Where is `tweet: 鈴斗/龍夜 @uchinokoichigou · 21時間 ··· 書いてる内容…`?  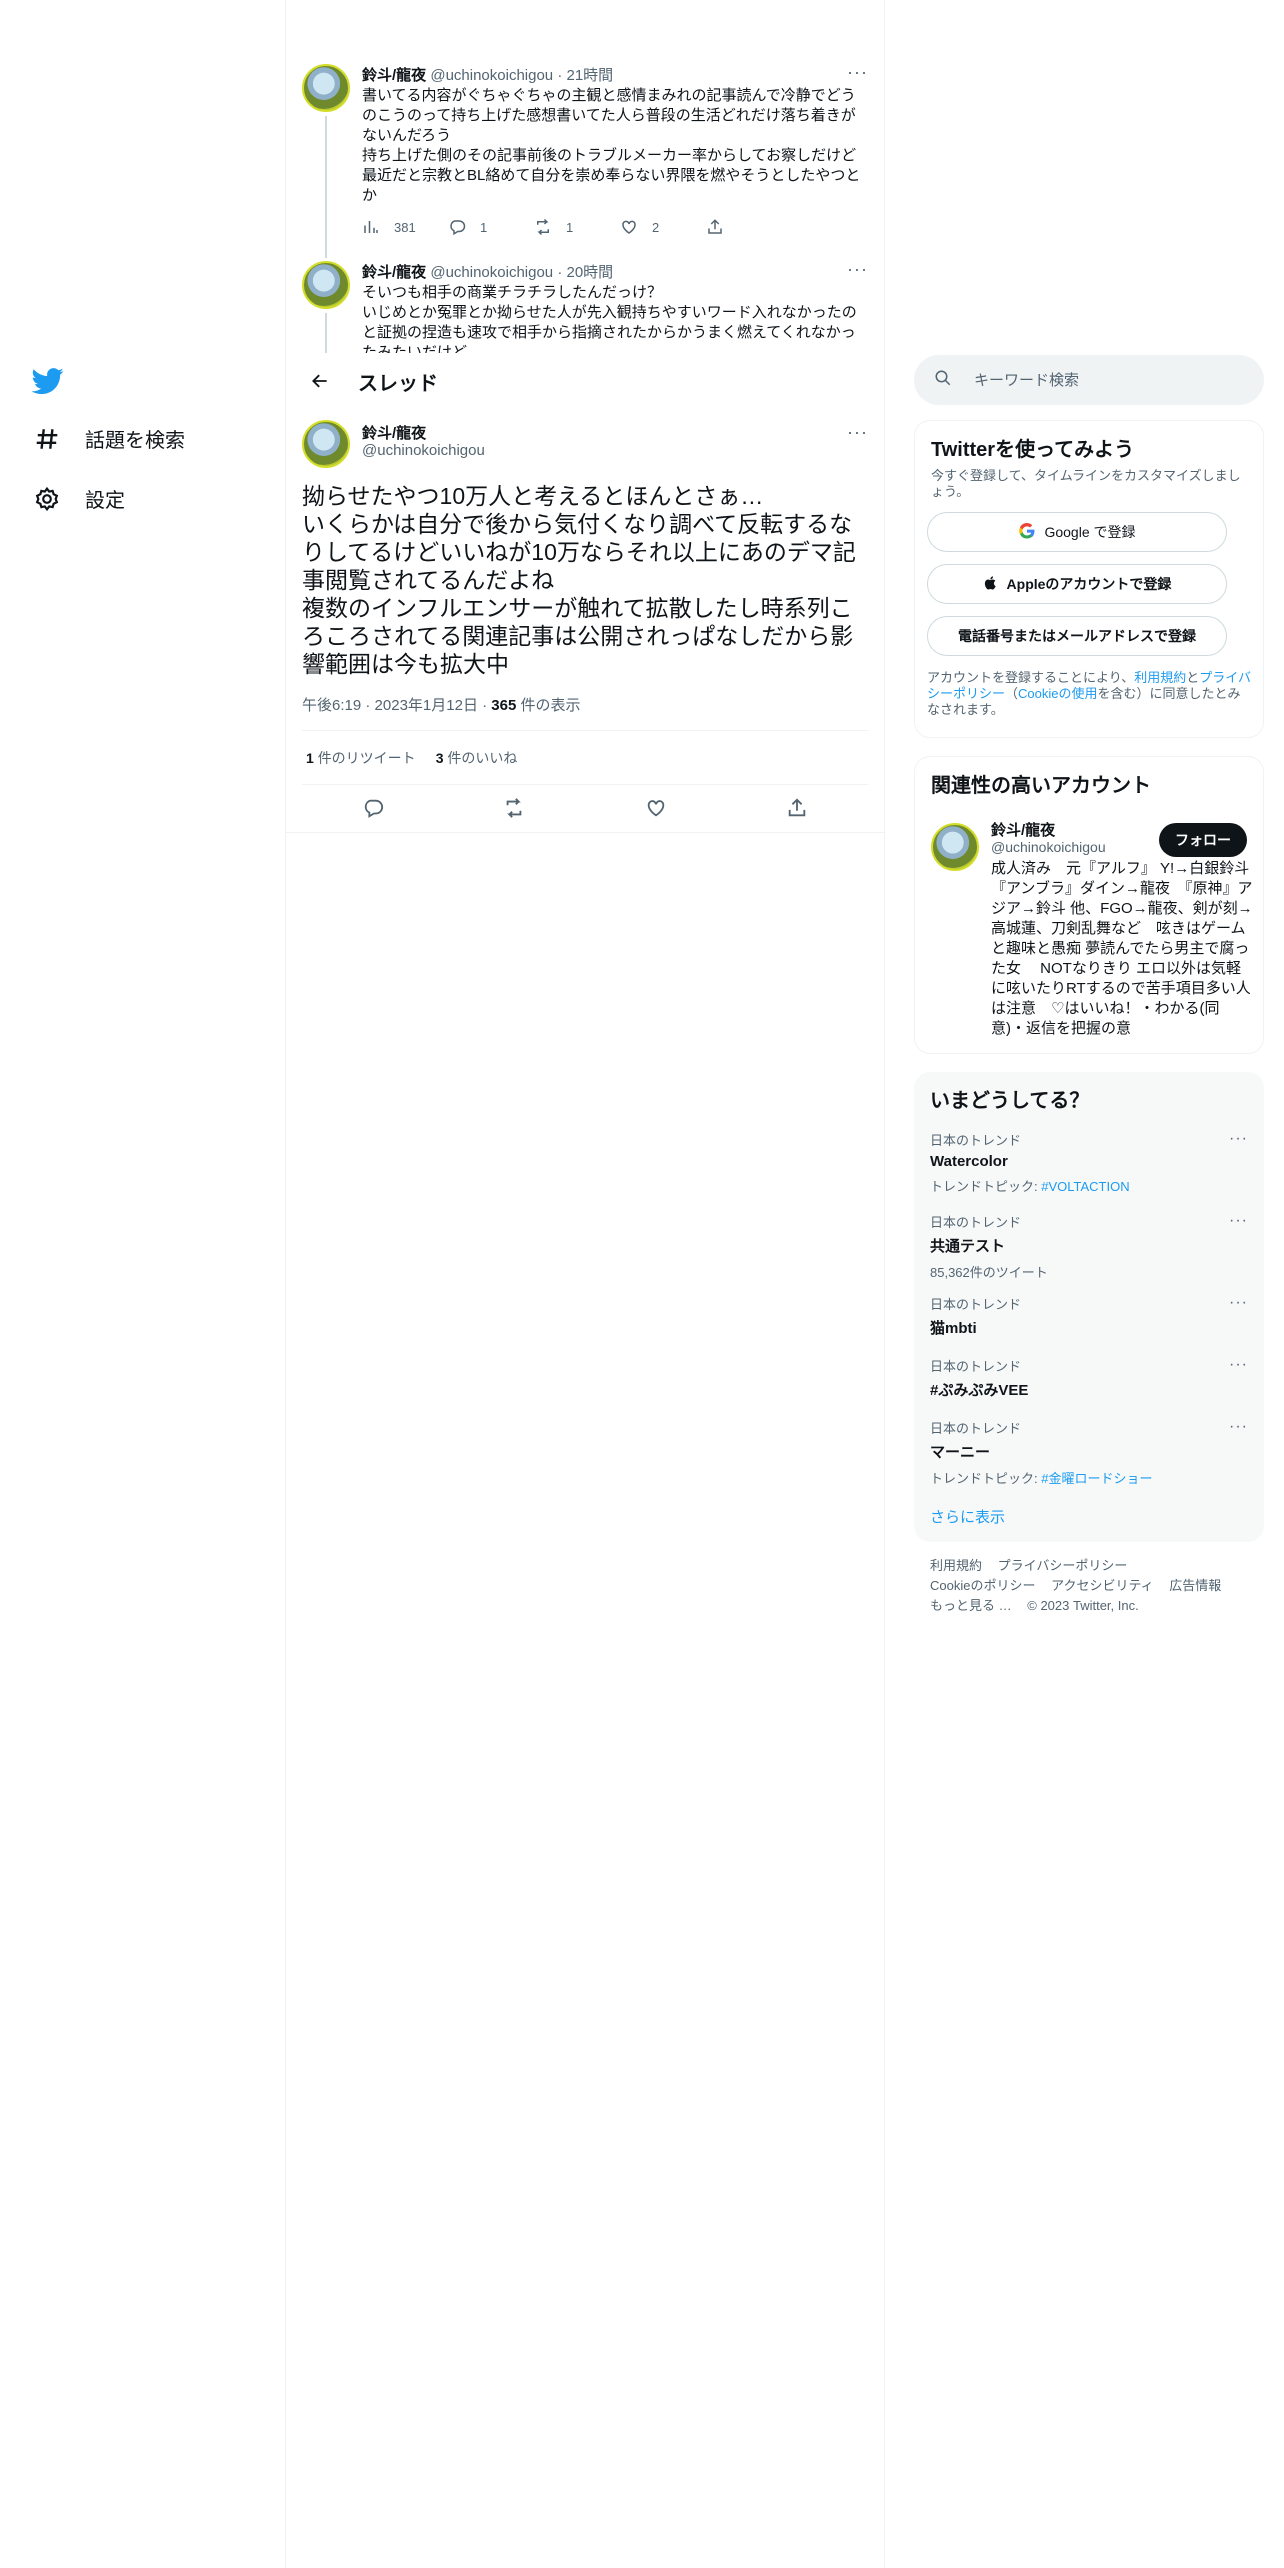 tweet: 鈴斗/龍夜 @uchinokoichigou · 21時間 ··· 書いてる内容… is located at coordinates (585, 160).